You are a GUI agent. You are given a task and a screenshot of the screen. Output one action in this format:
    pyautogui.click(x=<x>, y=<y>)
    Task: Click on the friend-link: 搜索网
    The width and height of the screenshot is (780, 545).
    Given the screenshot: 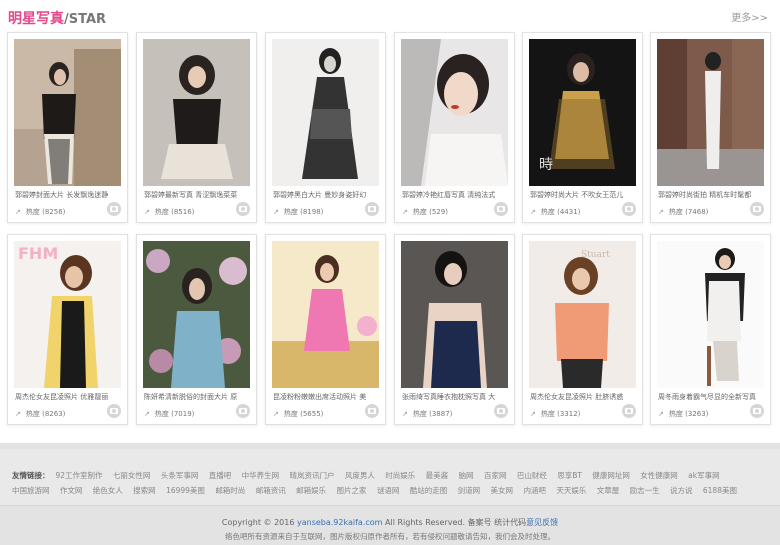 What is the action you would take?
    pyautogui.click(x=144, y=490)
    